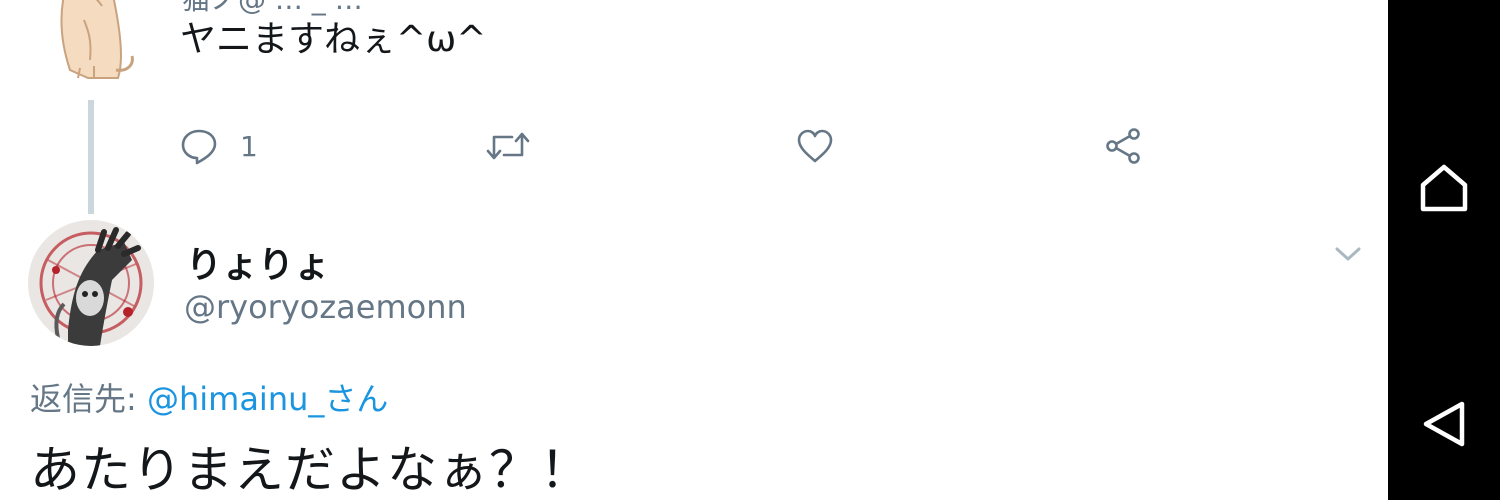 Image resolution: width=1500 pixels, height=500 pixels. I want to click on reply-icon, so click(199, 147).